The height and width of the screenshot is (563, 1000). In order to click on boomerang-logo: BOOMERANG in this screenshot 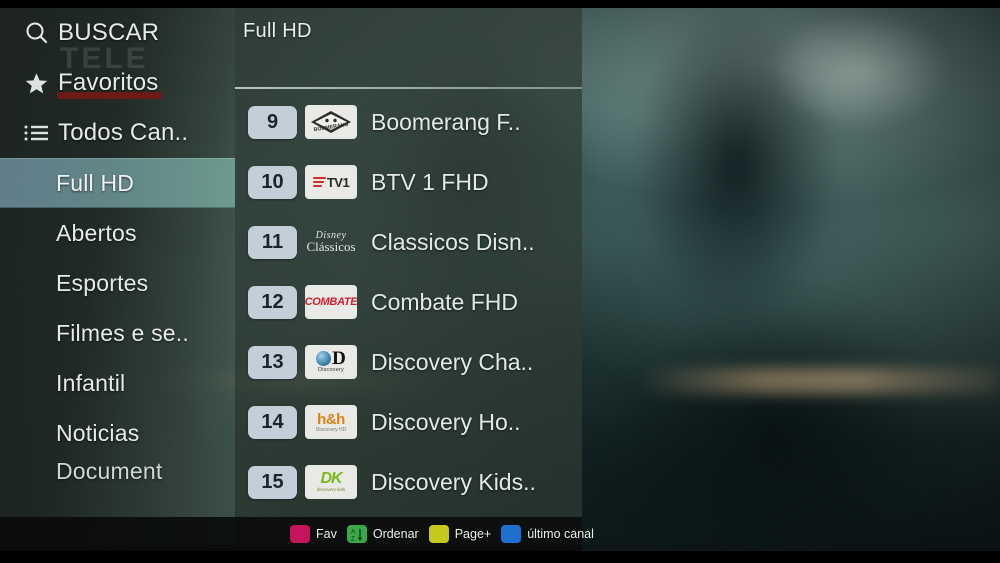, I will do `click(331, 122)`.